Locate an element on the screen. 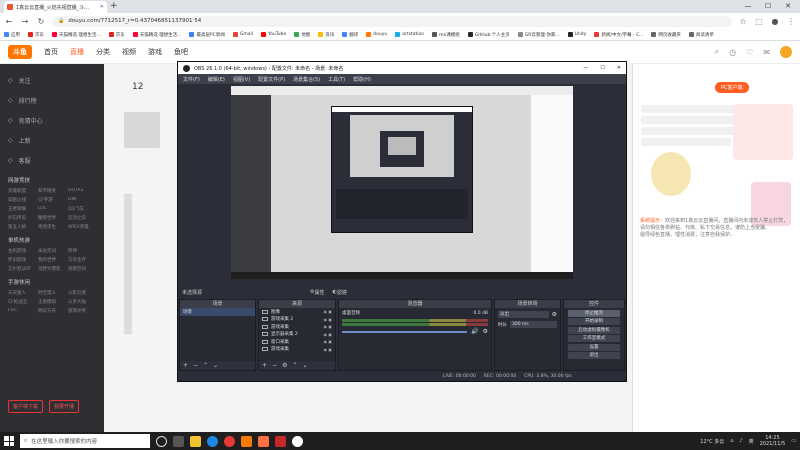 The image size is (800, 450). douyu-logo: 斗鱼 is located at coordinates (20, 52).